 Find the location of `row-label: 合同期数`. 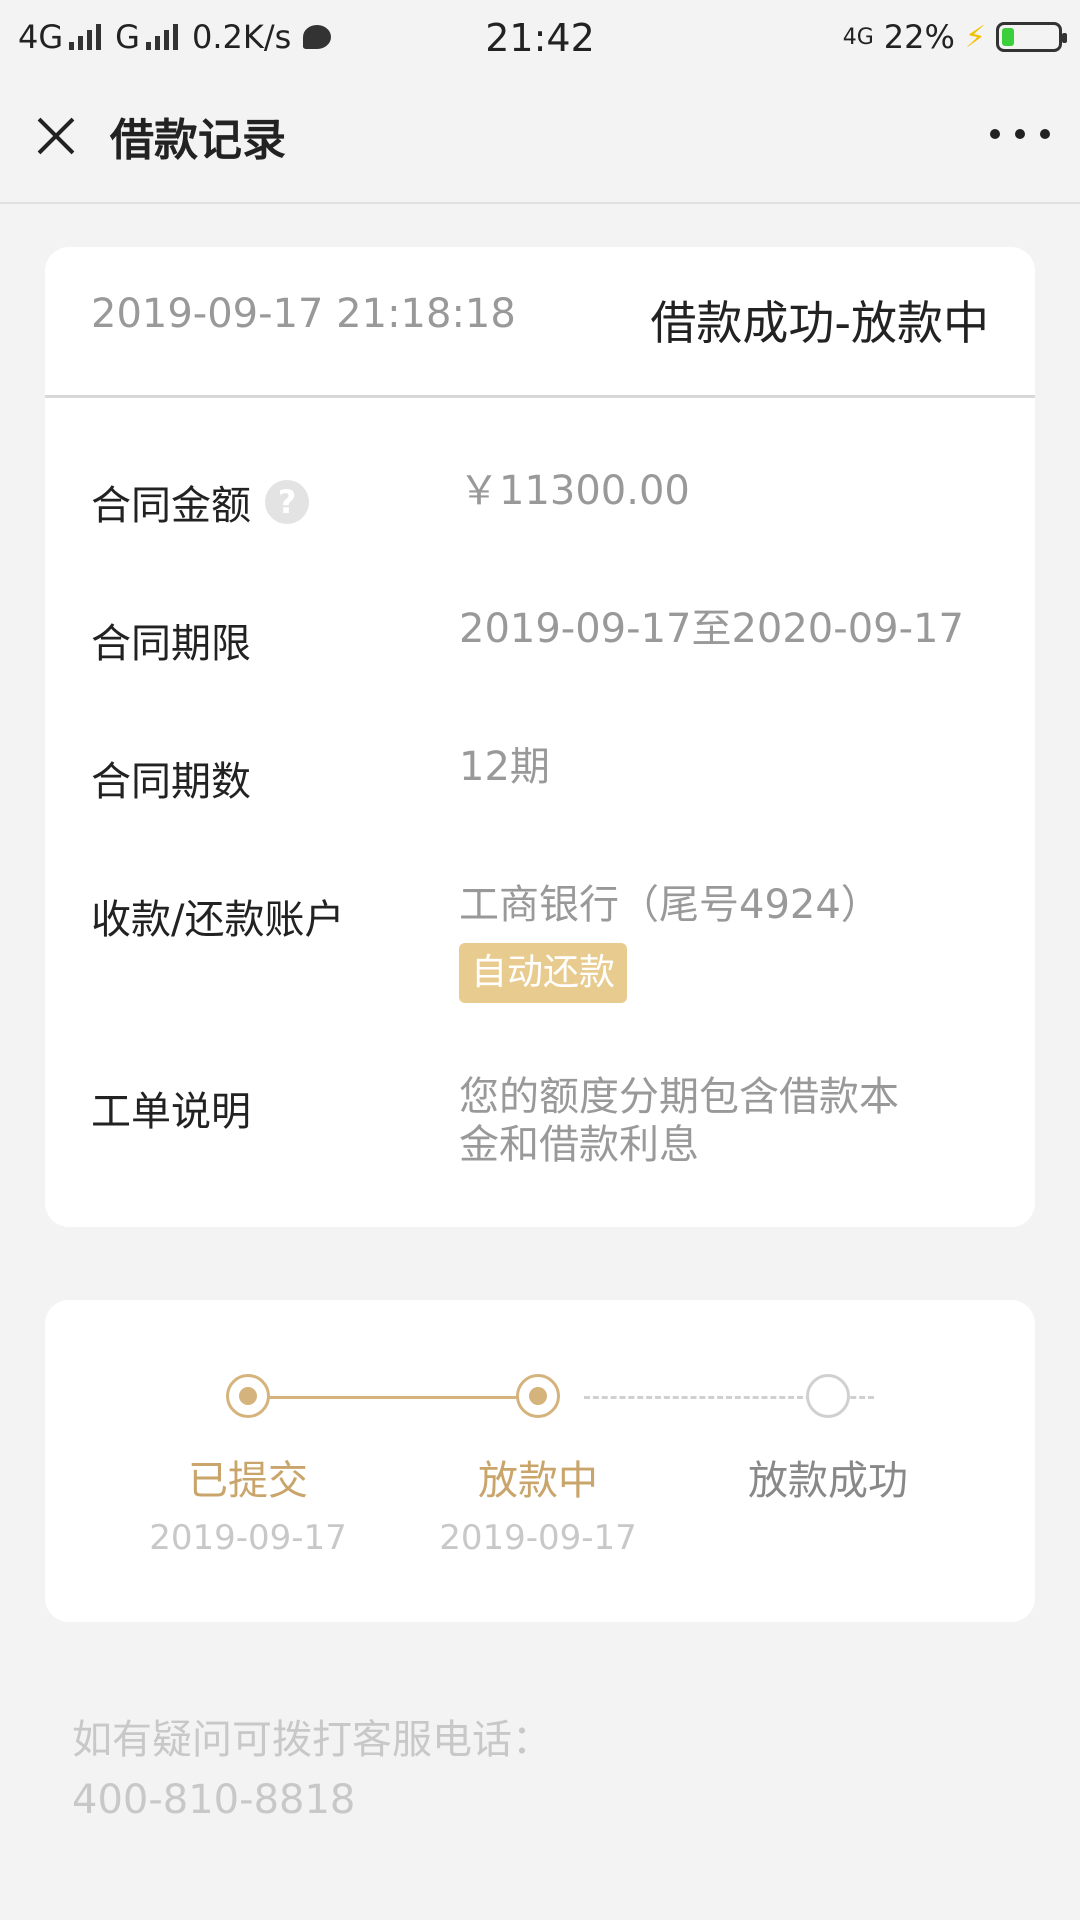

row-label: 合同期数 is located at coordinates (171, 782).